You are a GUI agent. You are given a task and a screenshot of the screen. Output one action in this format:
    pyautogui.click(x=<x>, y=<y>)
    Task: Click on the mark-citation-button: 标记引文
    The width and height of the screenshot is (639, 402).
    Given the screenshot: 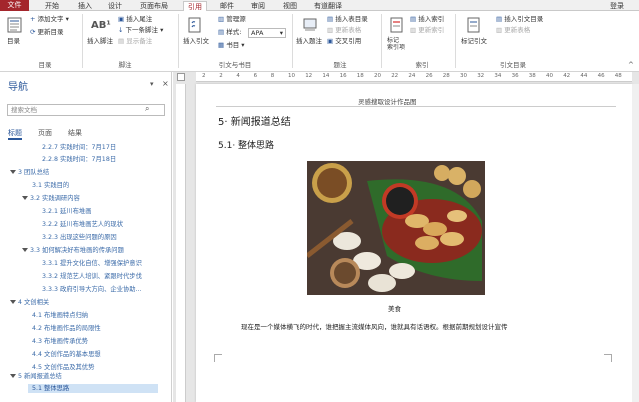 What is the action you would take?
    pyautogui.click(x=474, y=41)
    